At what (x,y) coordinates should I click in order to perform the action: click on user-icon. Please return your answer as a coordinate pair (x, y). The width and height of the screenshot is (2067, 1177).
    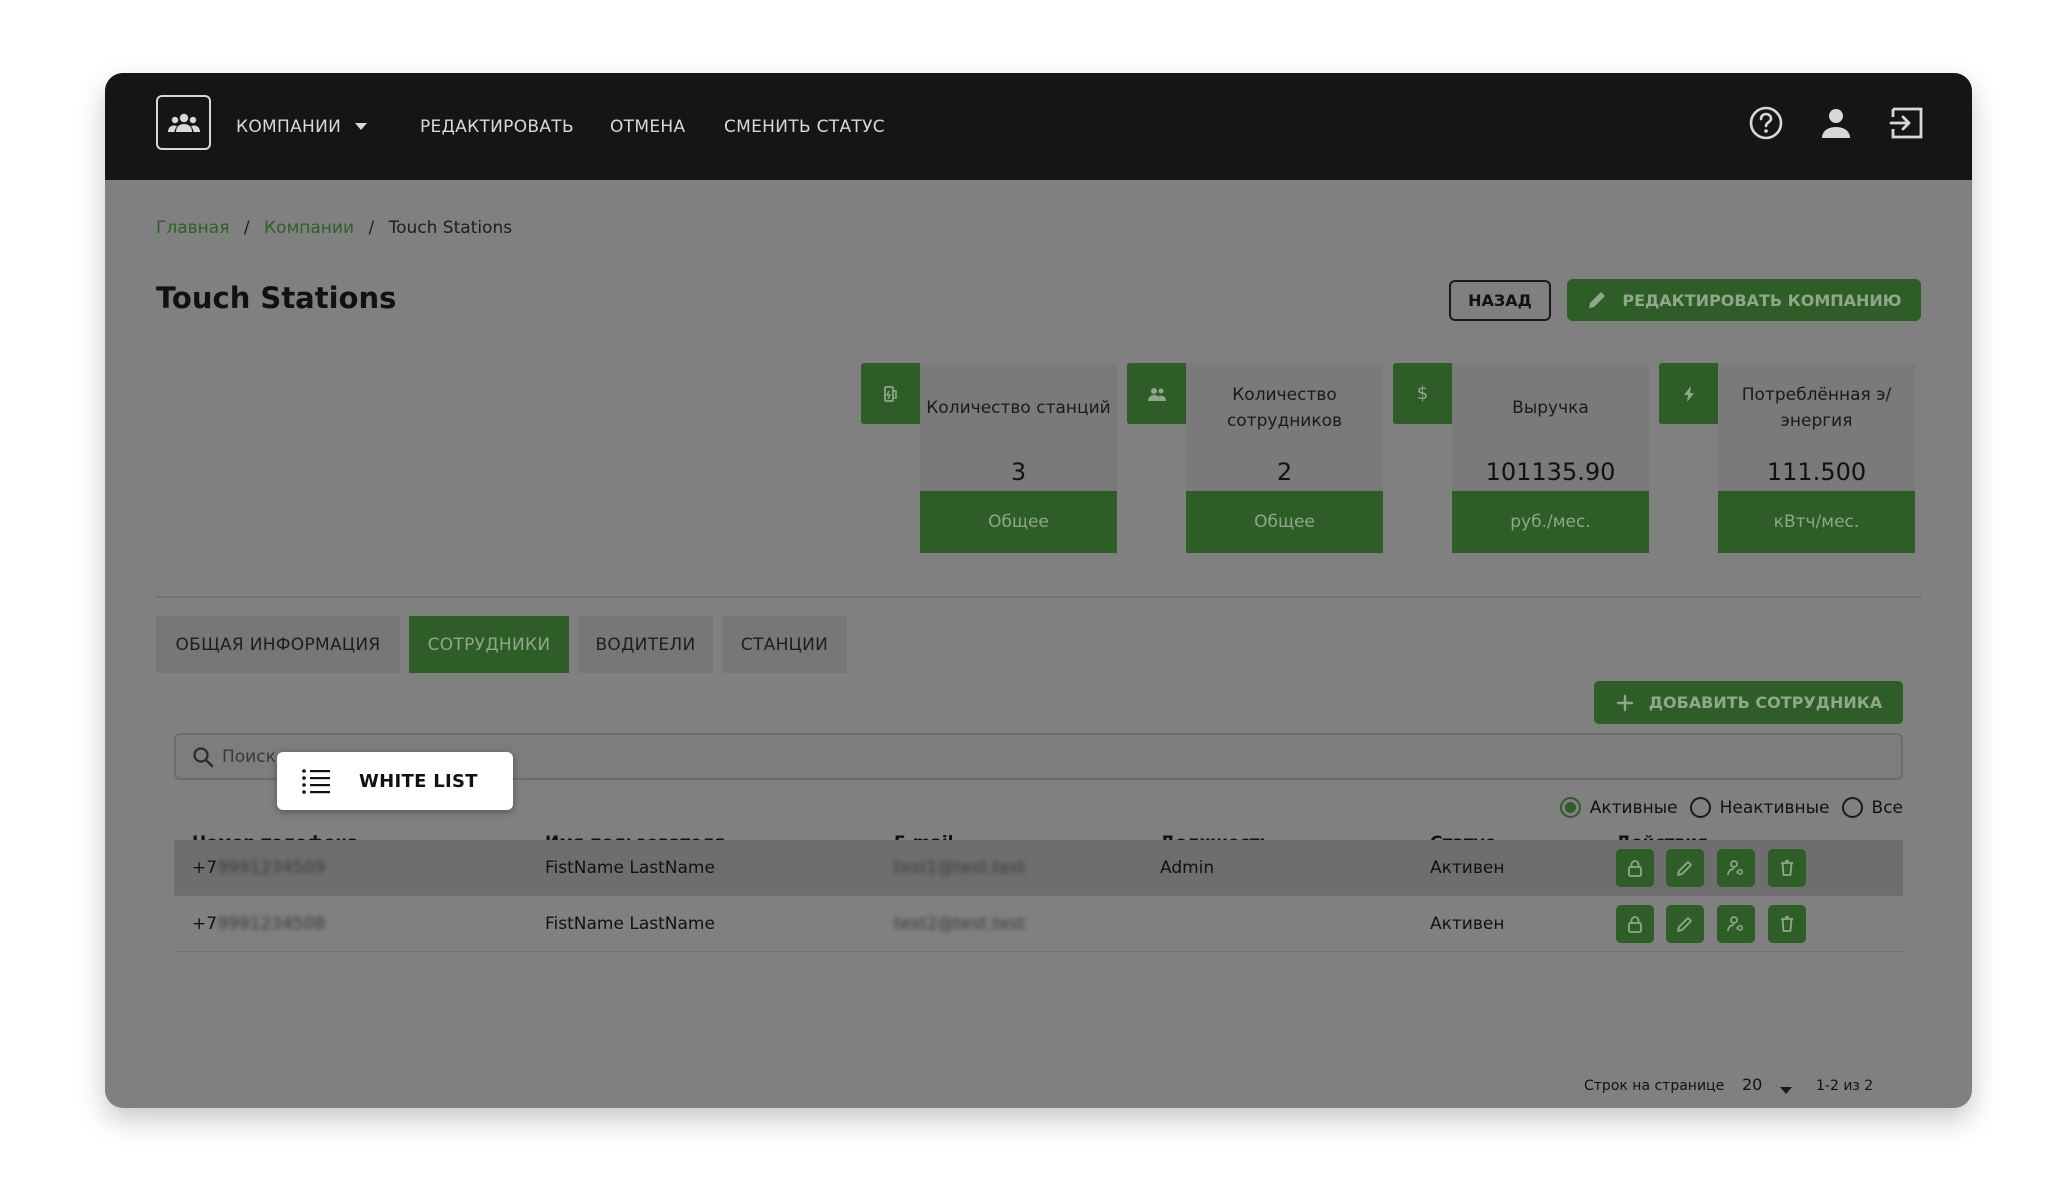
    Looking at the image, I should click on (1836, 123).